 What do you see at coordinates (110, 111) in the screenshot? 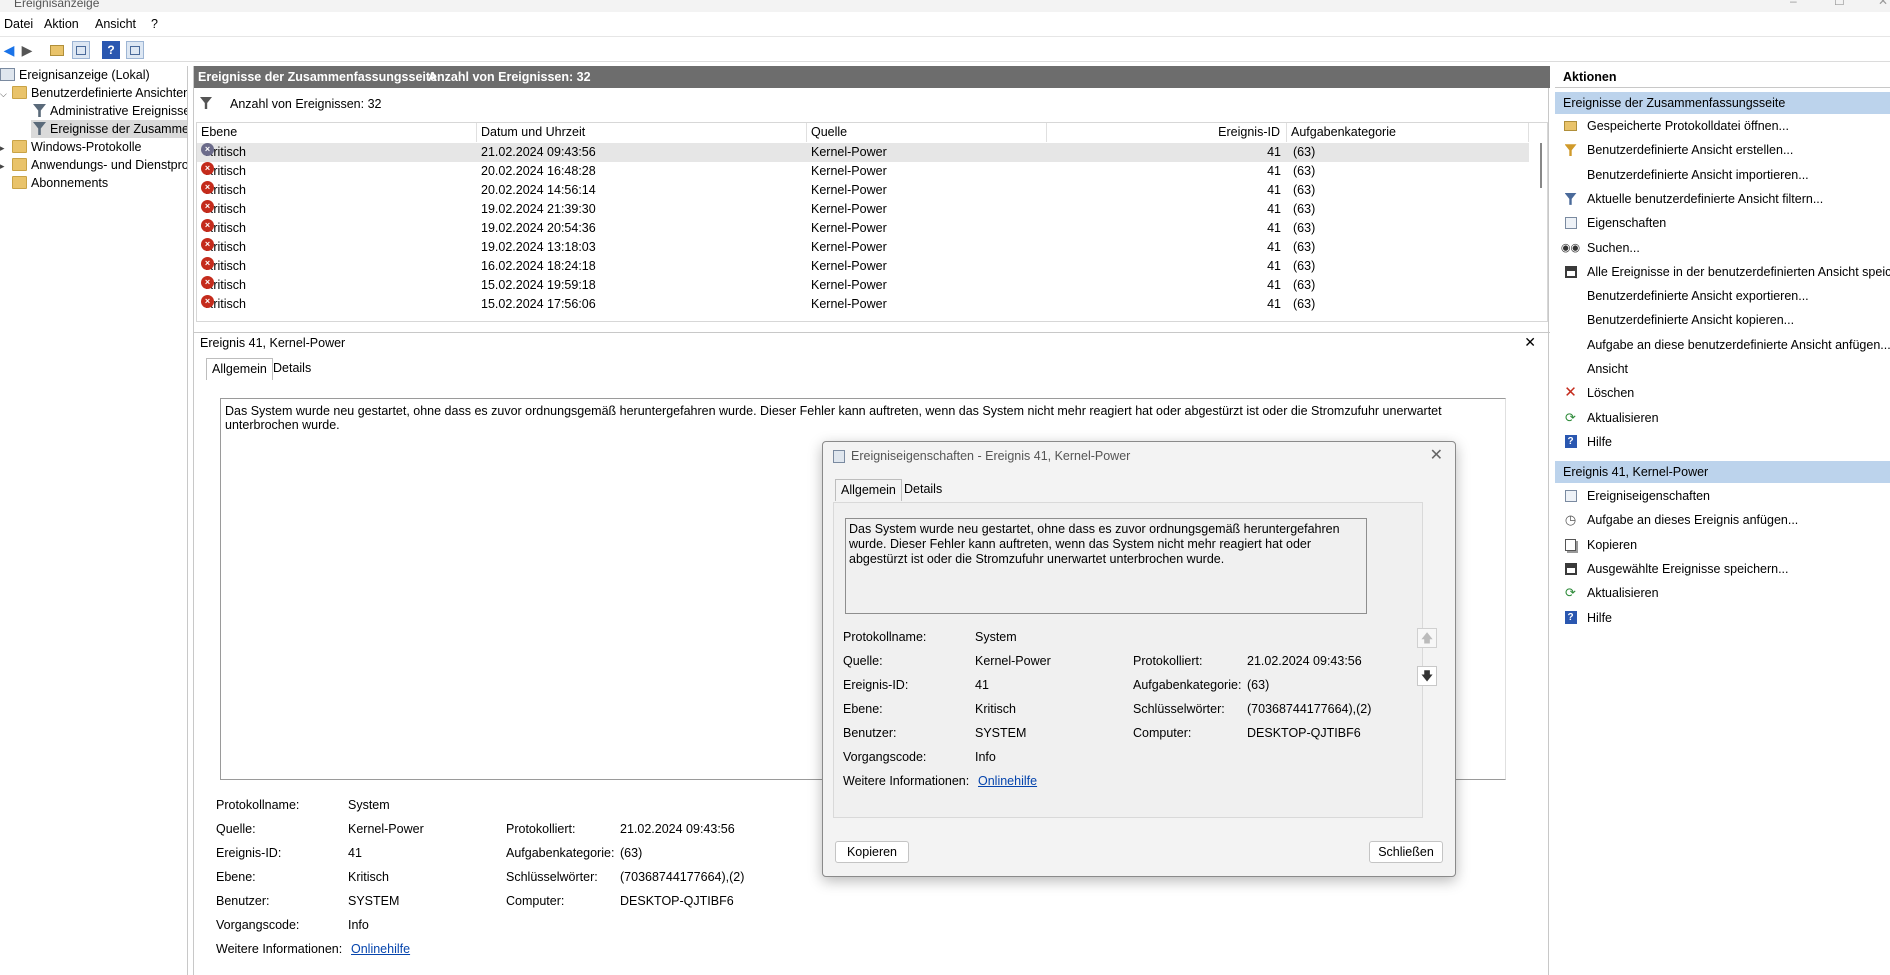
I see `tree-item-admin-events: Administrative Ereignisse` at bounding box center [110, 111].